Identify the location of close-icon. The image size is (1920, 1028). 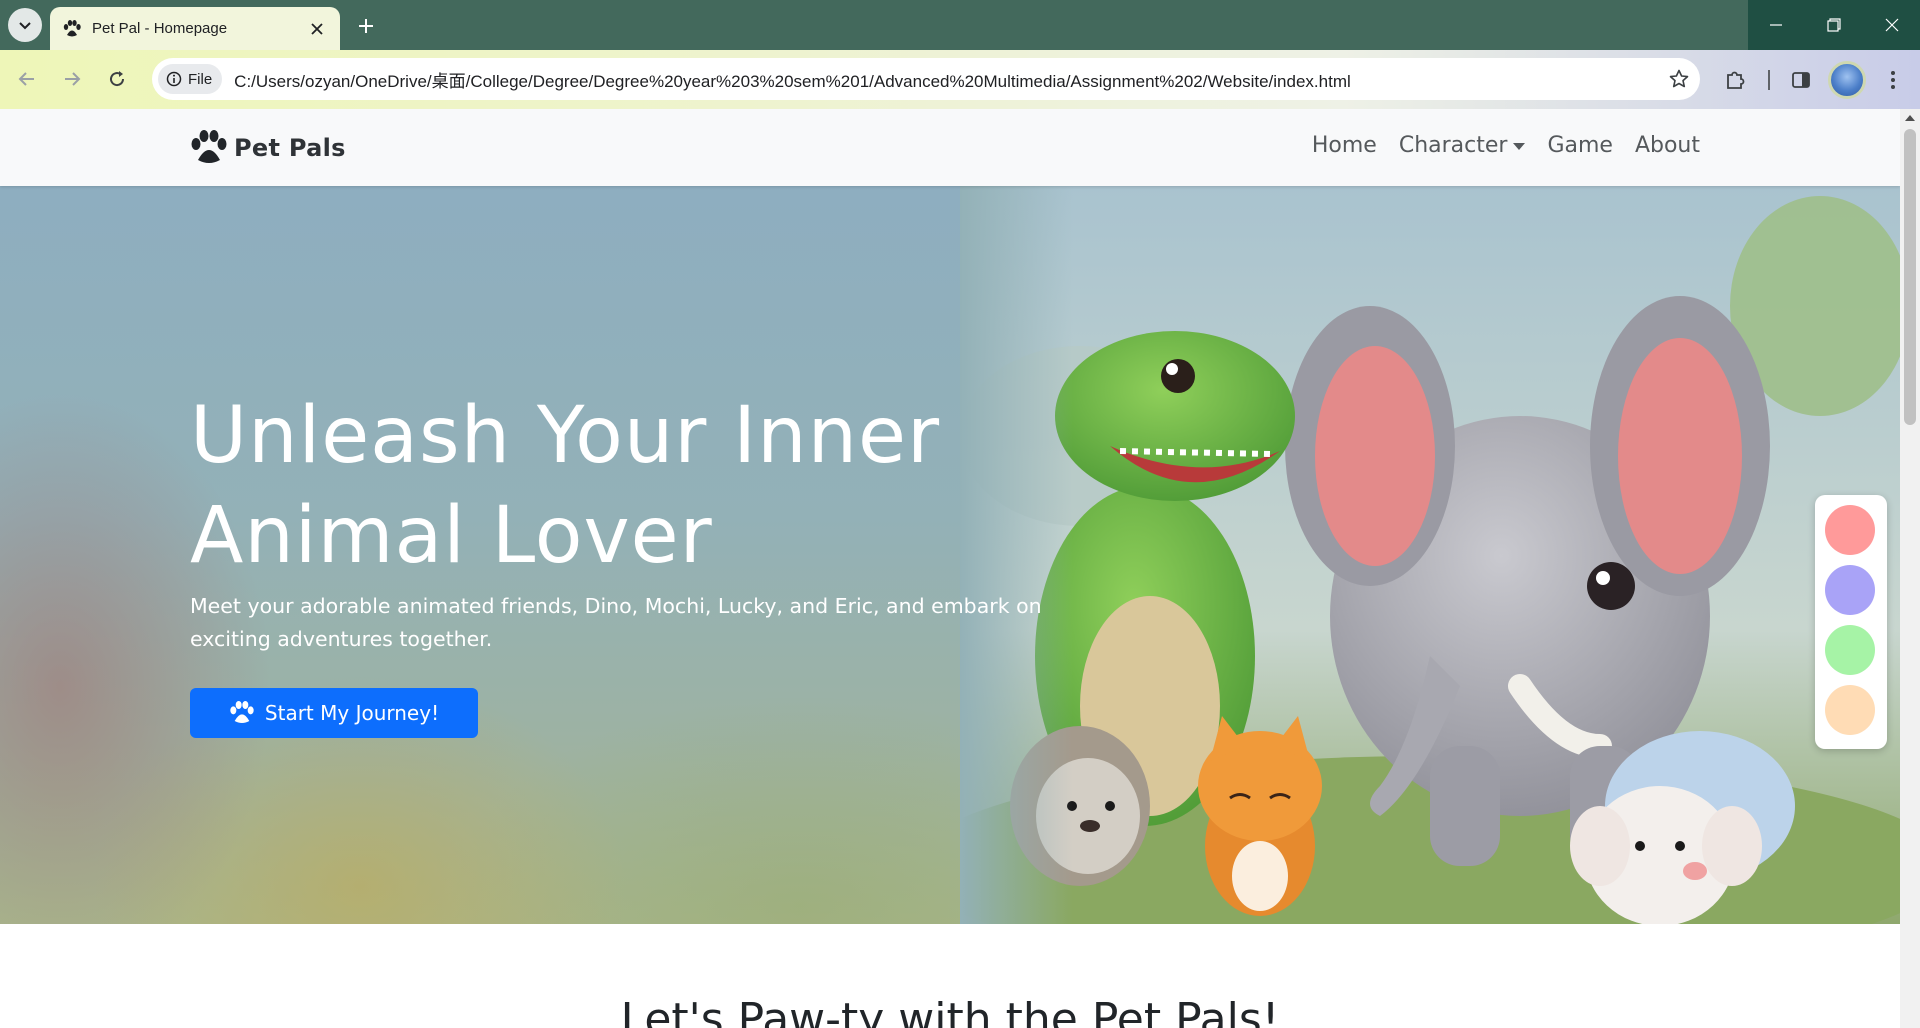
(1892, 25).